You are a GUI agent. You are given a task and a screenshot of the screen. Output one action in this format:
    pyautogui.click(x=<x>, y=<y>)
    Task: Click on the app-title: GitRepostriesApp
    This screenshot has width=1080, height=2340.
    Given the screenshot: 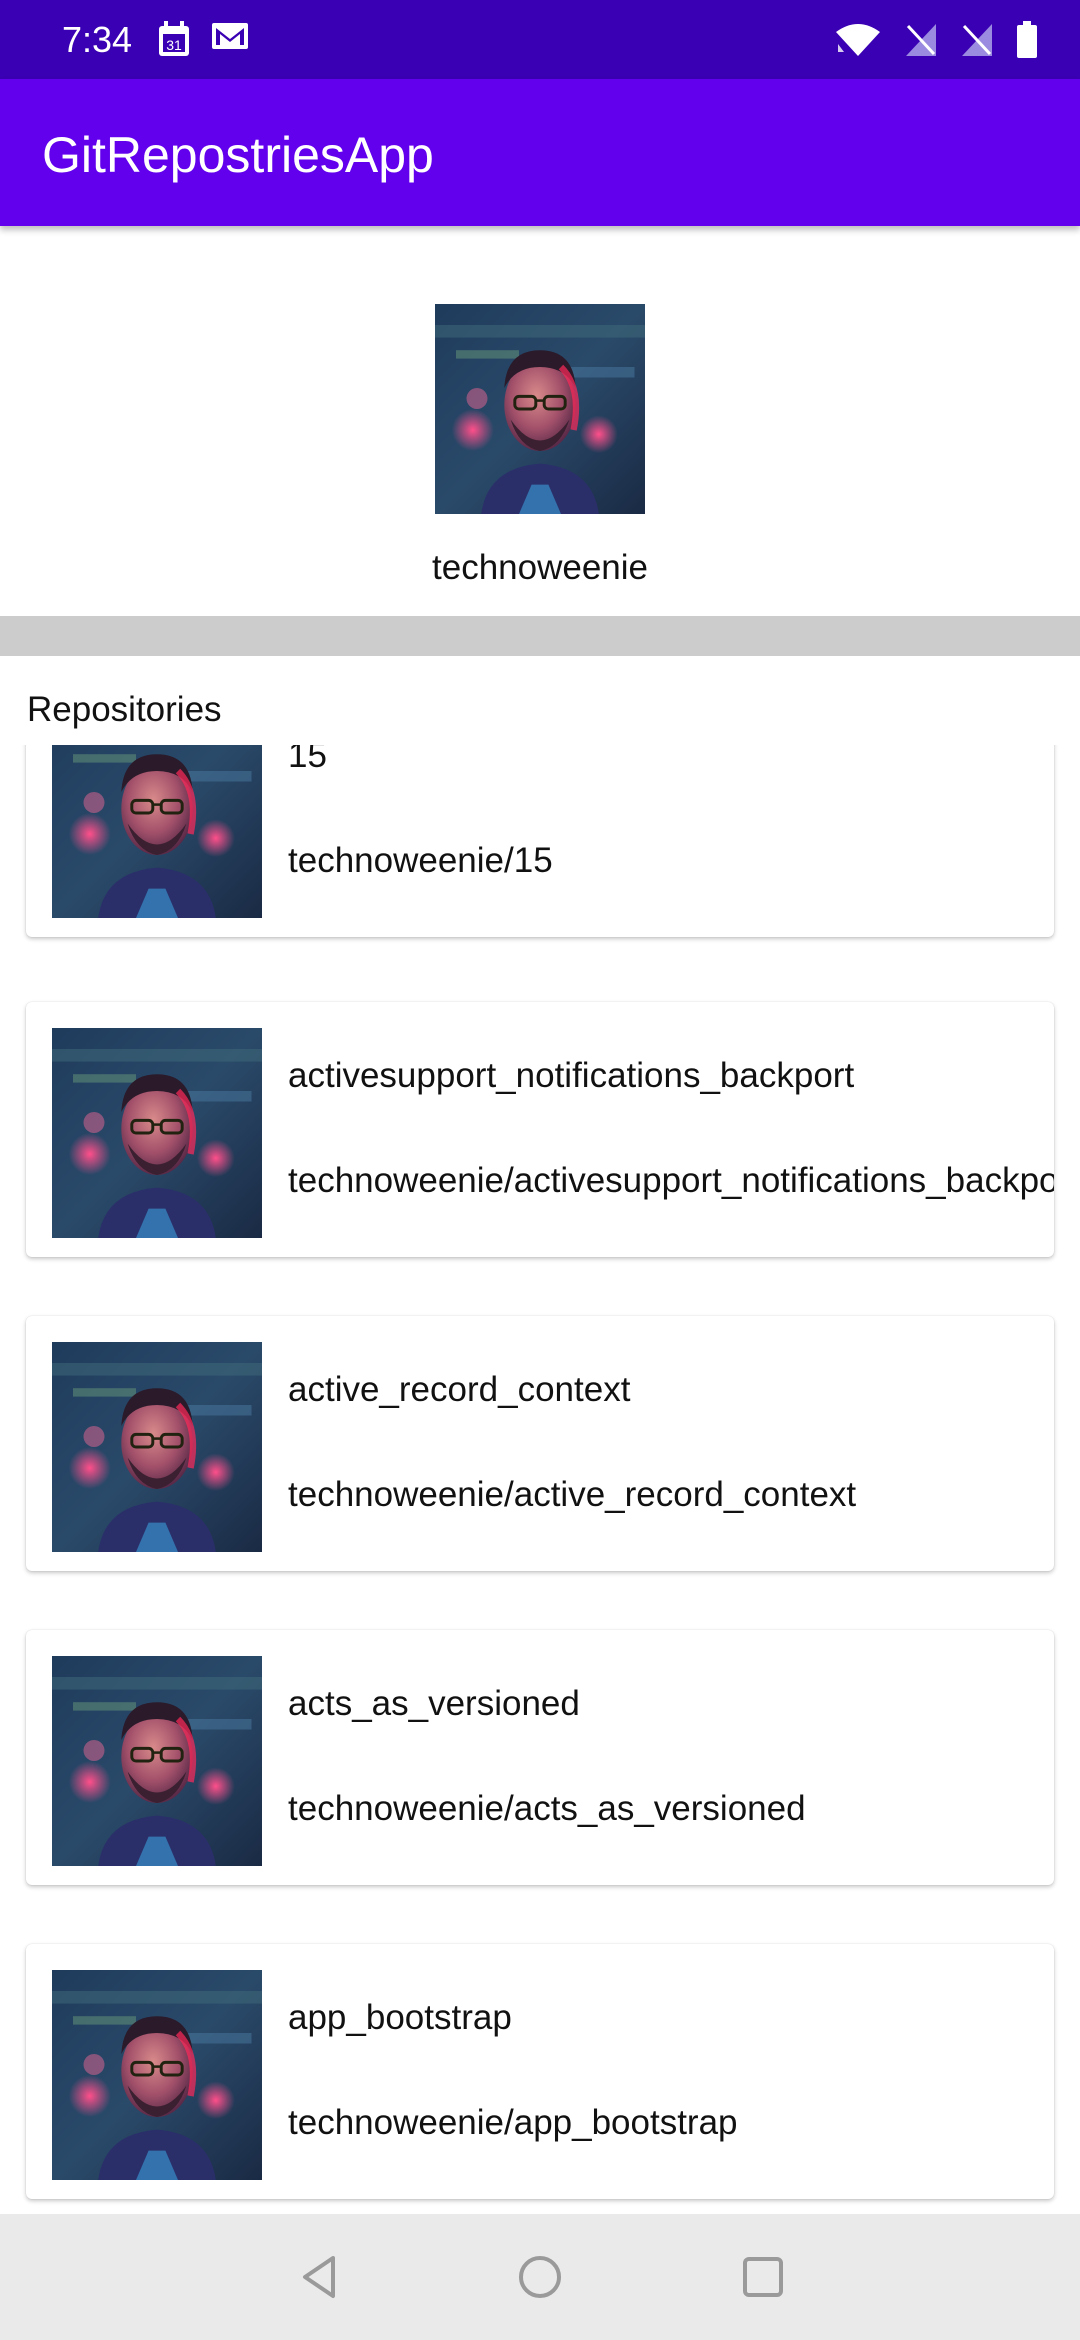 What is the action you would take?
    pyautogui.click(x=238, y=155)
    